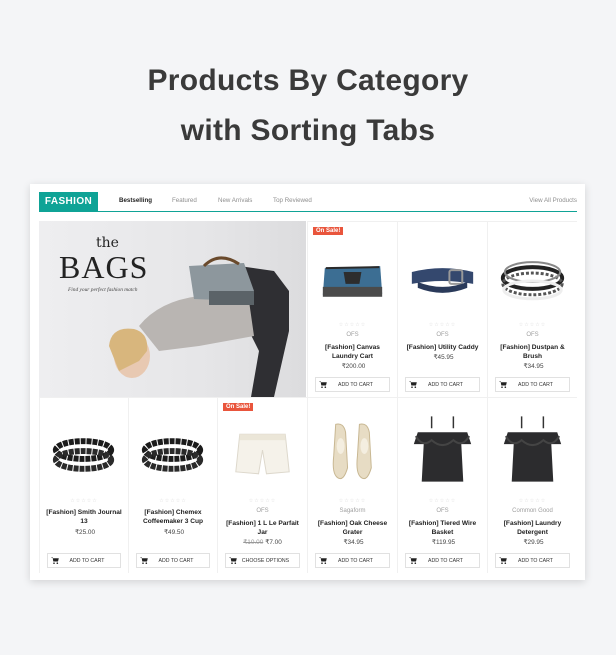  What do you see at coordinates (235, 200) in the screenshot?
I see `tab-new-arrivals: New Arrivals` at bounding box center [235, 200].